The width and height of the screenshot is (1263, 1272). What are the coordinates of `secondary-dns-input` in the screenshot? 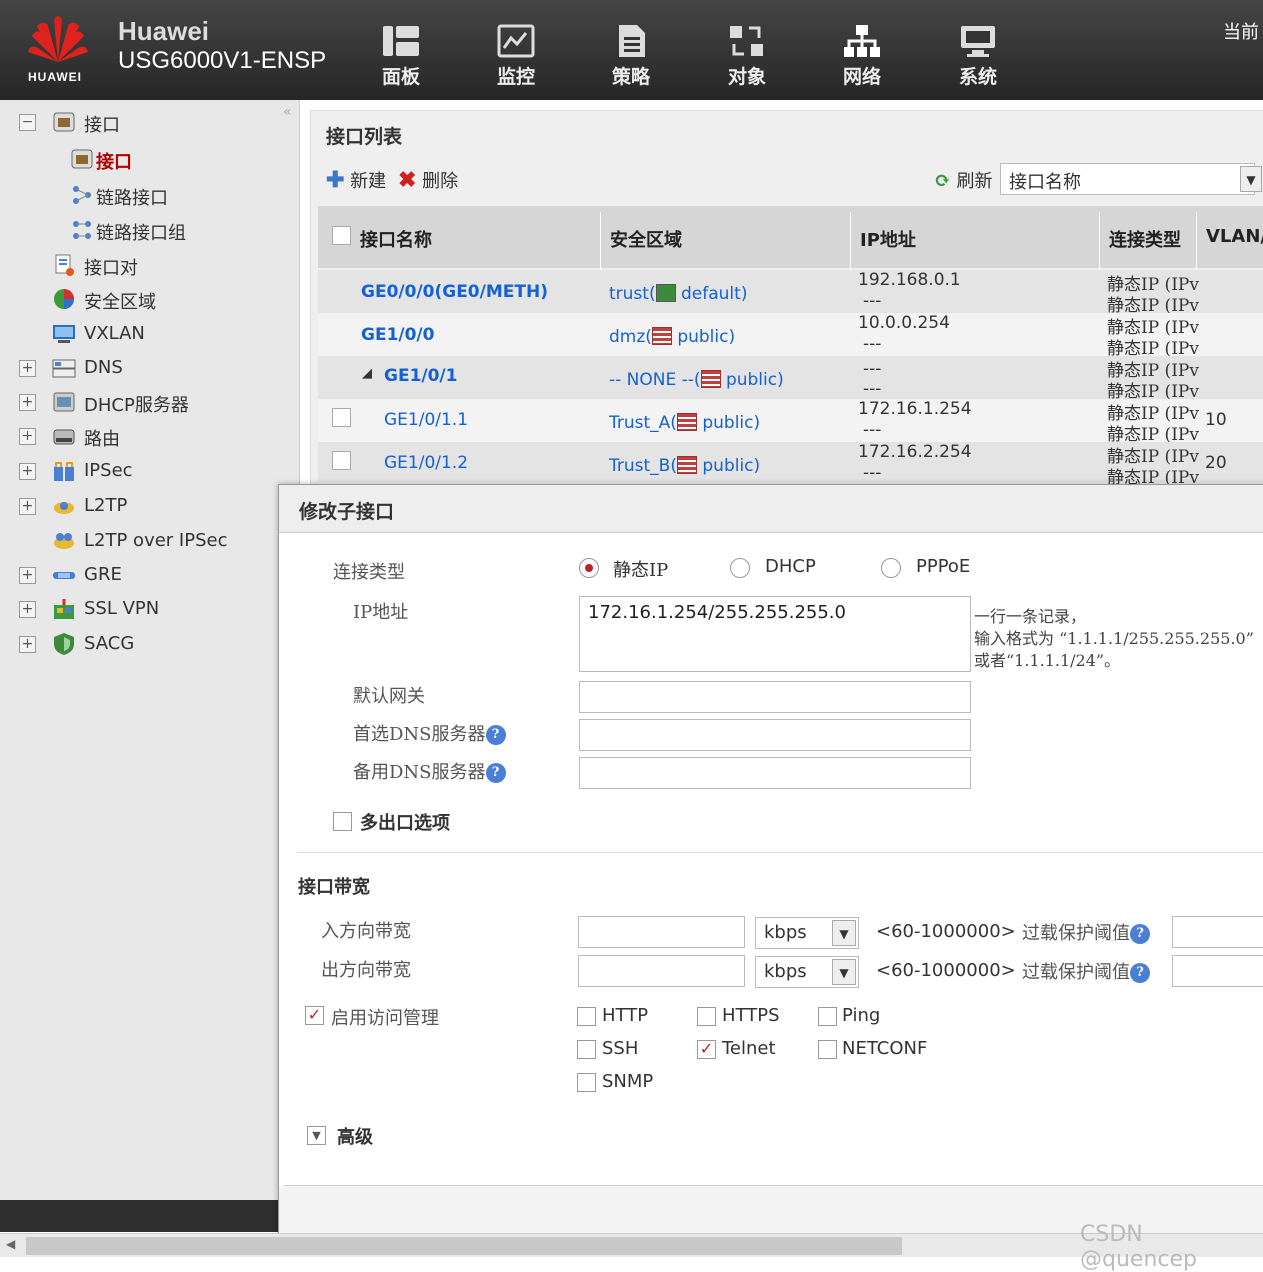 It's located at (775, 773).